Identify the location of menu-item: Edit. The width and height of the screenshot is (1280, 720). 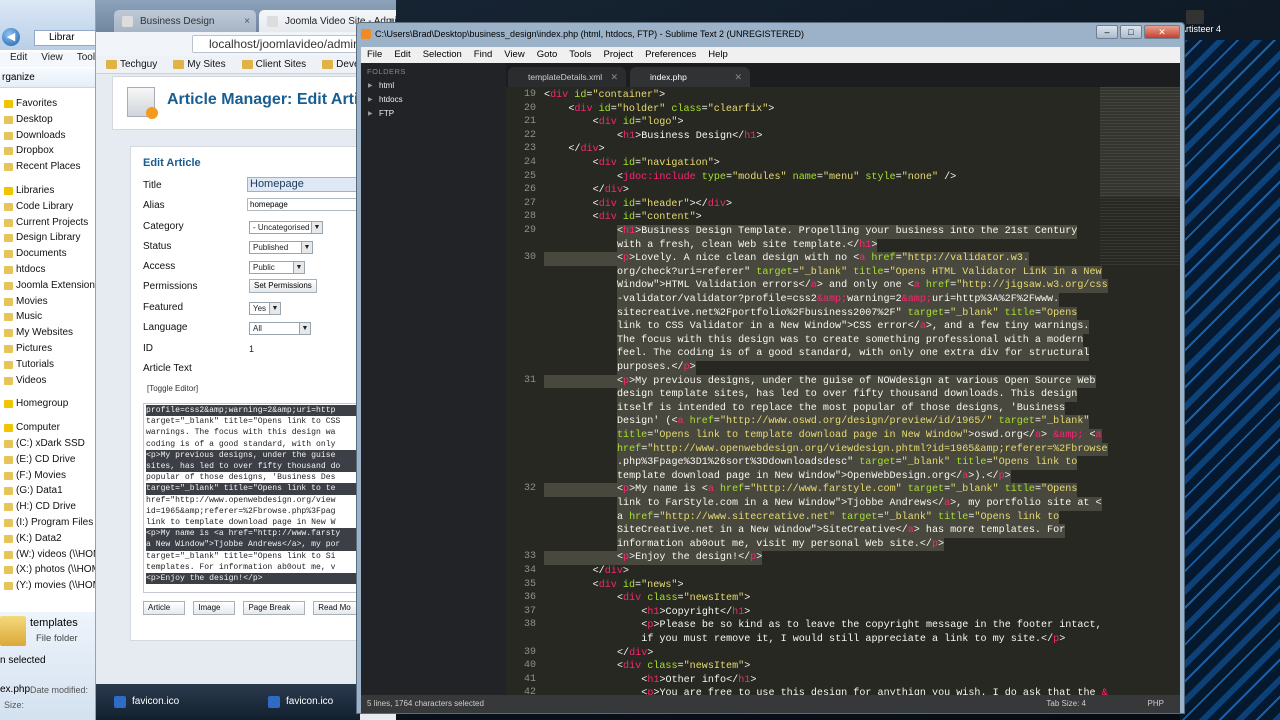
(402, 55).